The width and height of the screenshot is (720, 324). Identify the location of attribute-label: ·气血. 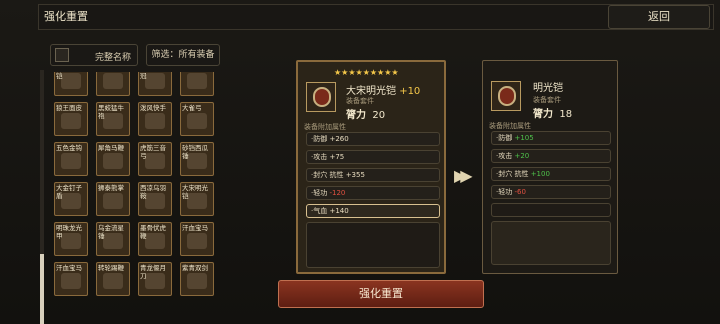
(319, 211).